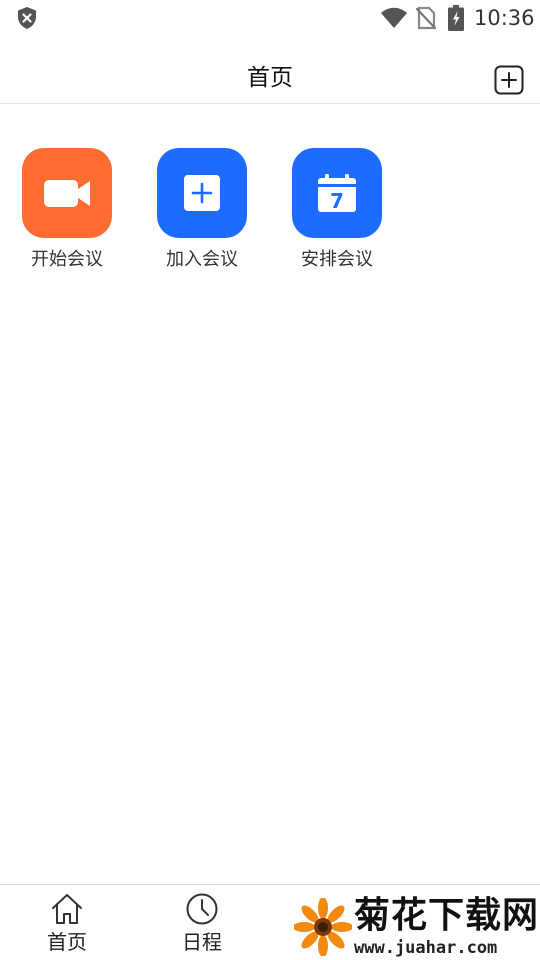 The image size is (540, 960). What do you see at coordinates (202, 259) in the screenshot?
I see `join-meeting-label: 加入会议` at bounding box center [202, 259].